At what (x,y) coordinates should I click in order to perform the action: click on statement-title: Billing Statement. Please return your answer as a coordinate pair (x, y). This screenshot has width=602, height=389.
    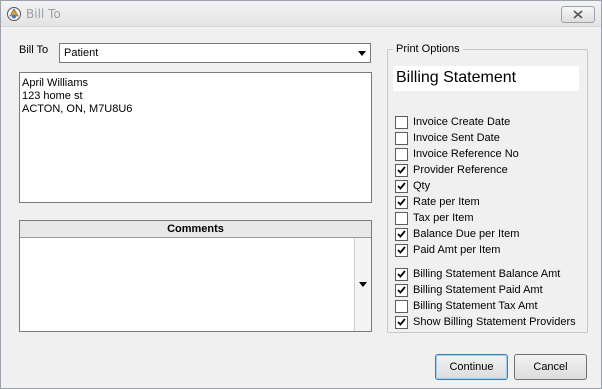
    Looking at the image, I should click on (486, 78).